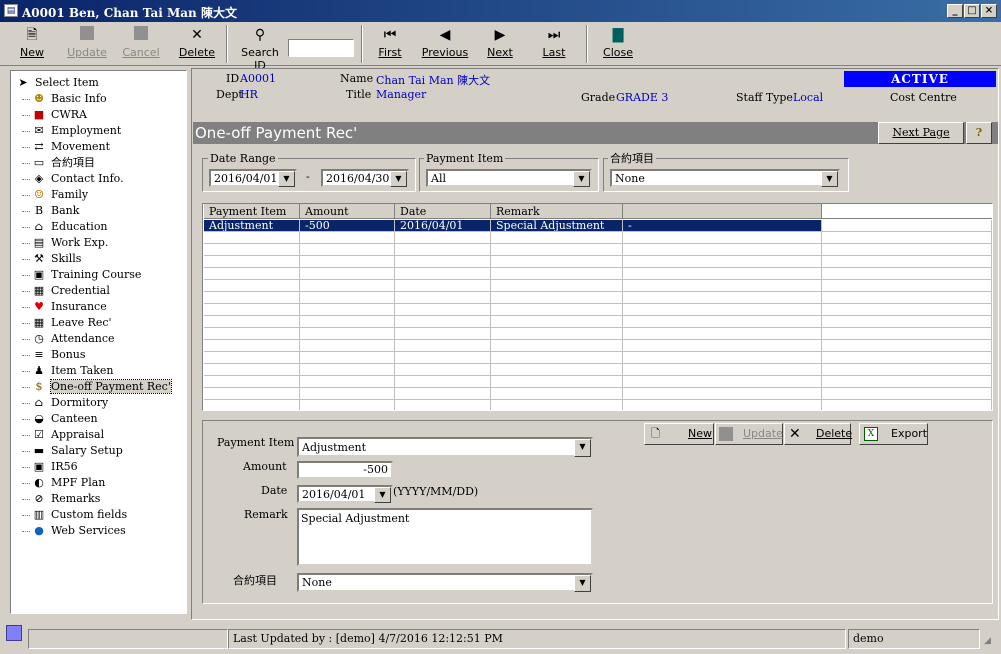 The width and height of the screenshot is (1001, 654). I want to click on sidebar-item: ⊘ Remarks, so click(99, 499).